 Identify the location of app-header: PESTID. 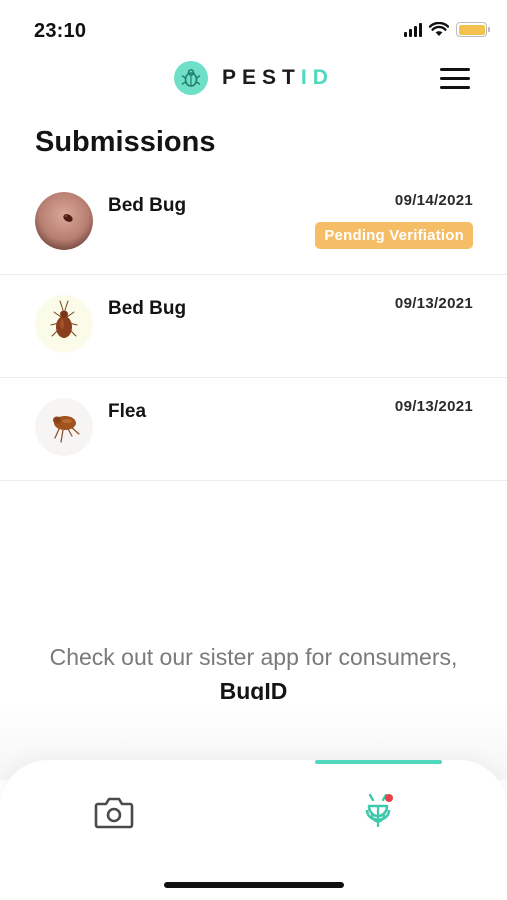
(253, 81).